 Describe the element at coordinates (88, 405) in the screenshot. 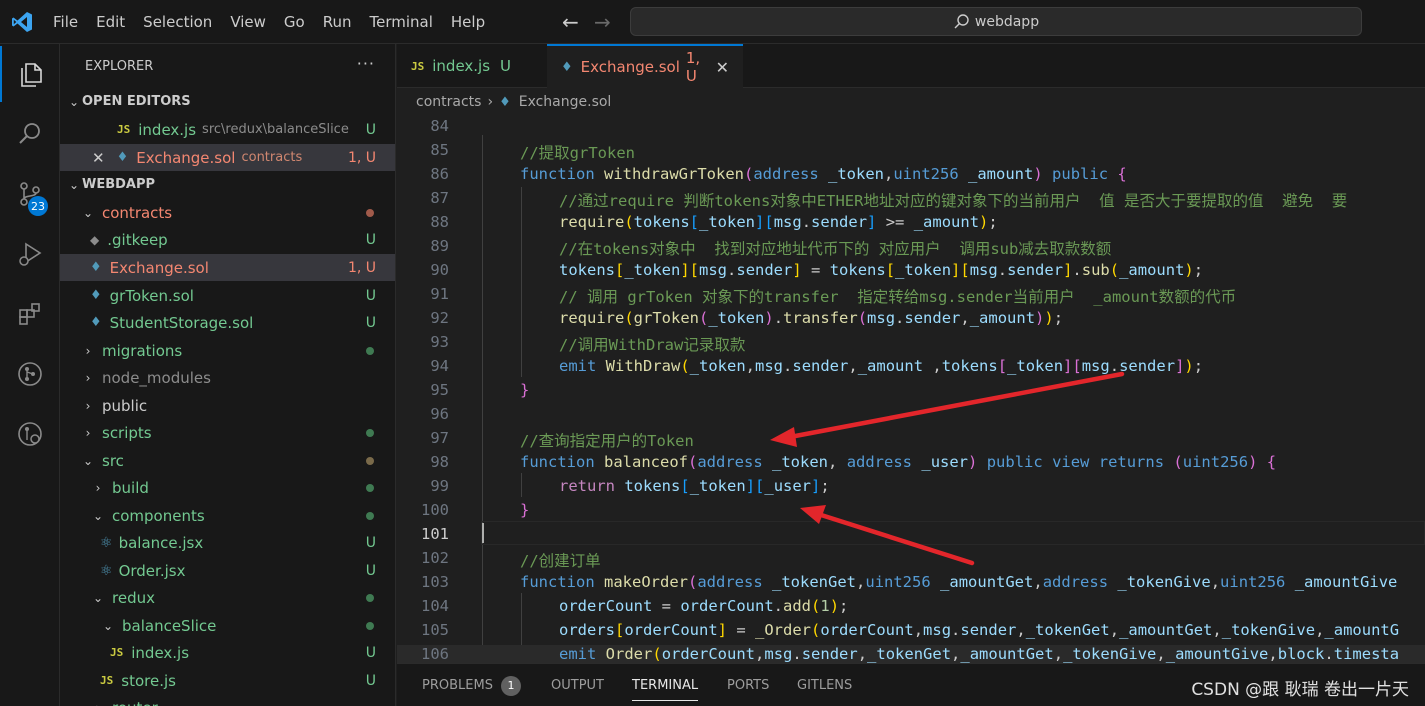

I see `chevron-right-icon: ›` at that location.